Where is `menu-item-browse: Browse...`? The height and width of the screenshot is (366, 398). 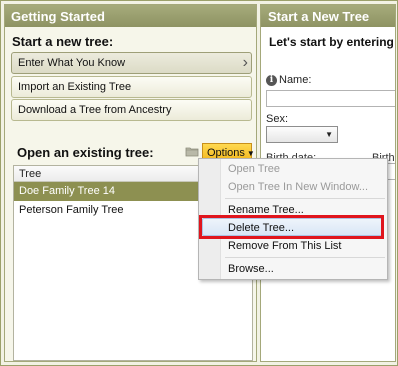 menu-item-browse: Browse... is located at coordinates (251, 269).